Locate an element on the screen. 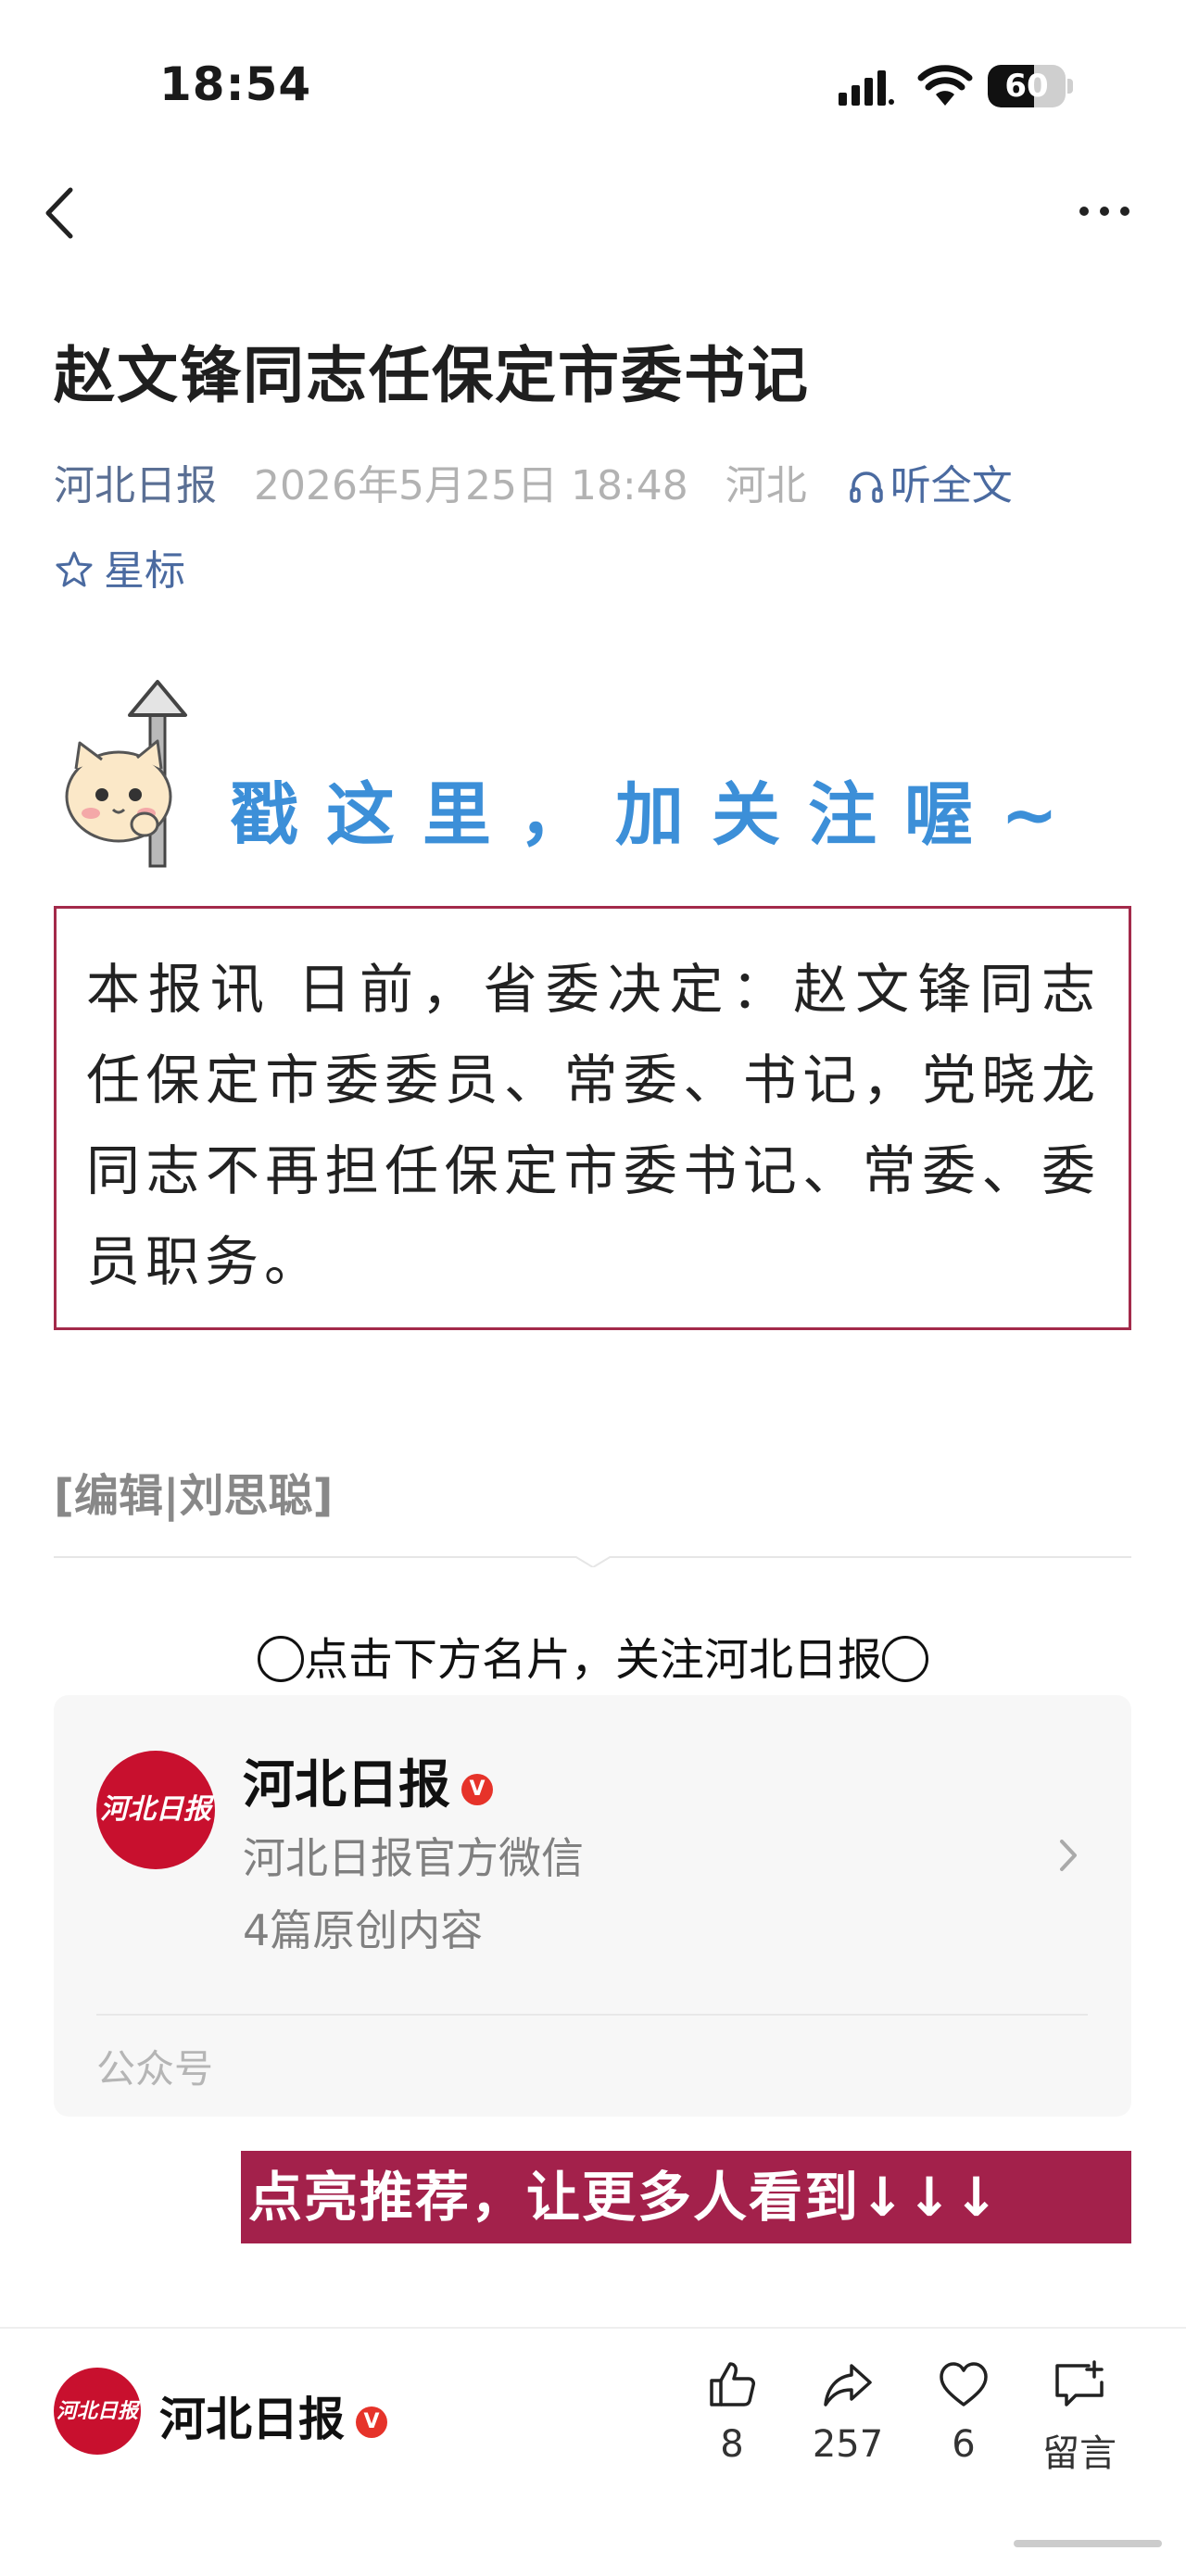 Image resolution: width=1186 pixels, height=2576 pixels. comment-icon is located at coordinates (1079, 2383).